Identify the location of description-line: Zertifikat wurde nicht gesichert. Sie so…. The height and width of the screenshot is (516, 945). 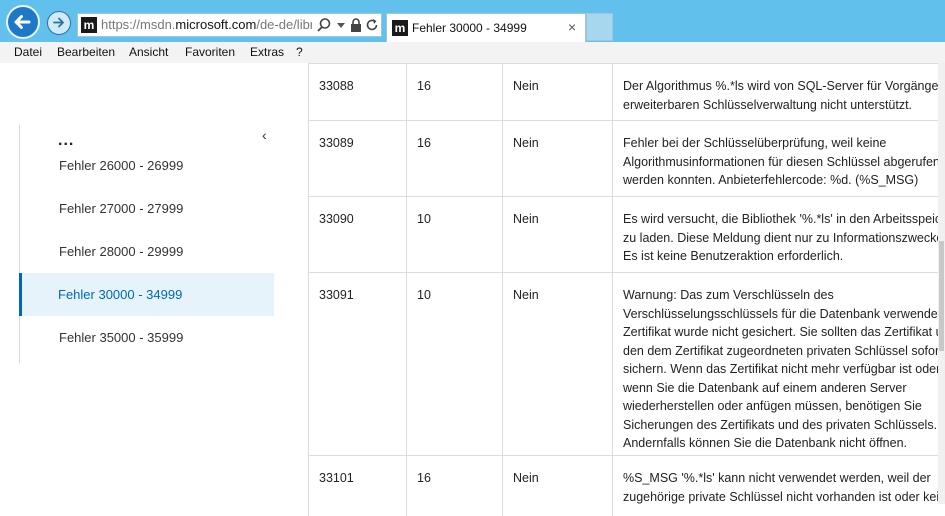
(784, 332).